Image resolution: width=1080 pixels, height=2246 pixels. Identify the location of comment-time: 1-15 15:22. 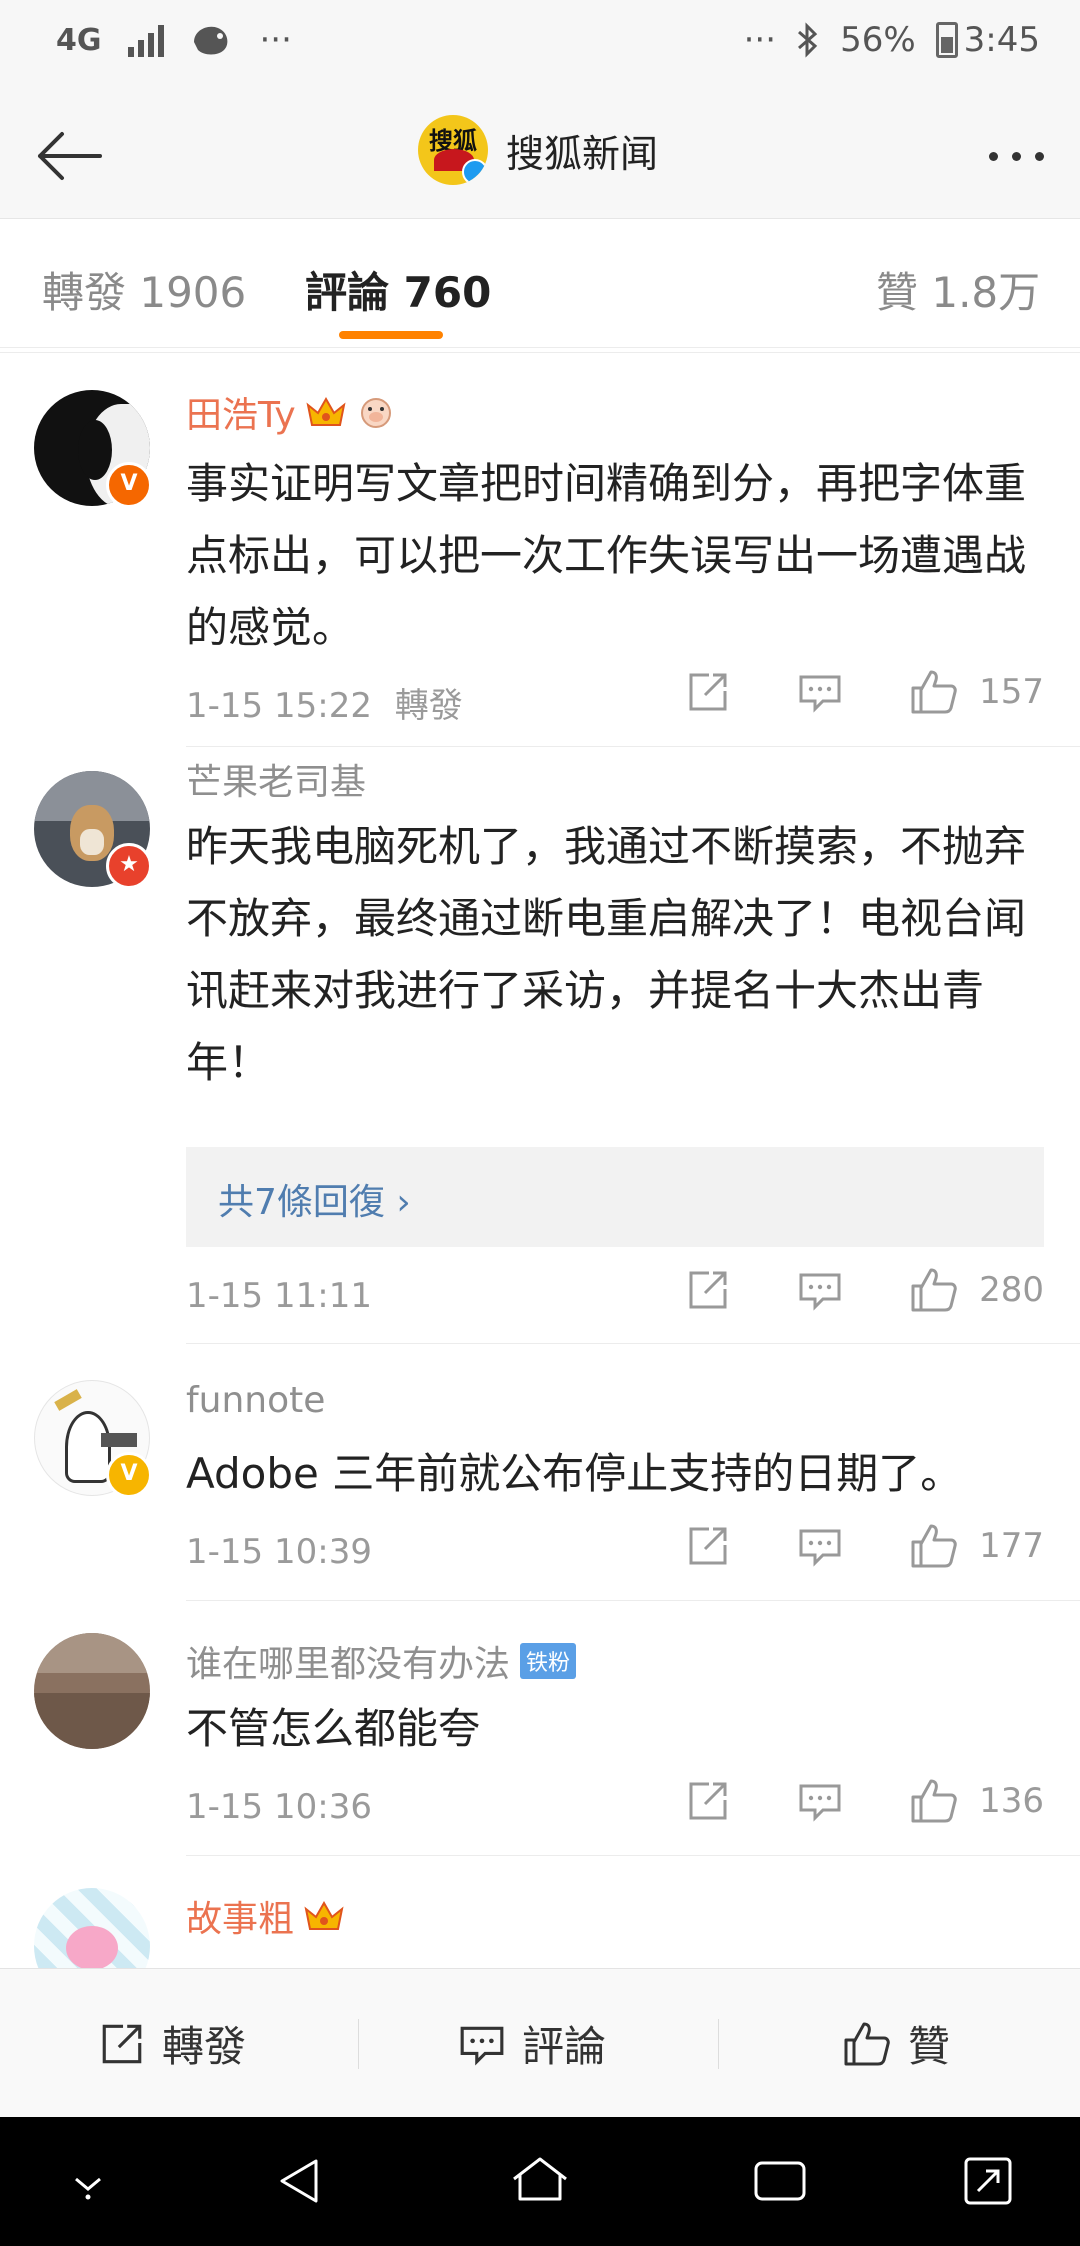
(279, 706).